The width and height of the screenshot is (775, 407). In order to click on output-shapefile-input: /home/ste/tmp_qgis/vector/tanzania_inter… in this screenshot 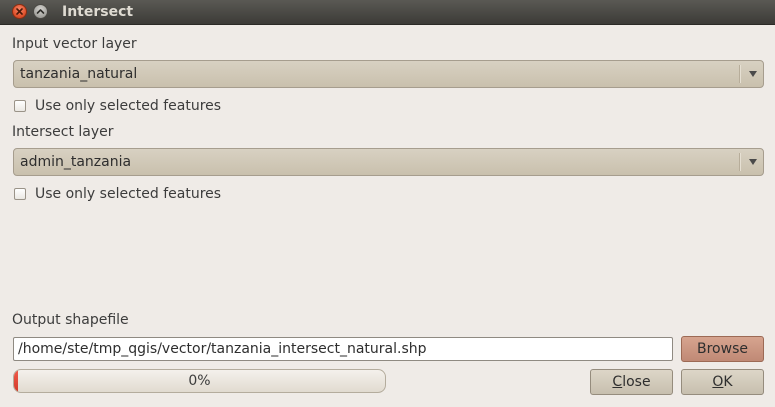, I will do `click(343, 349)`.